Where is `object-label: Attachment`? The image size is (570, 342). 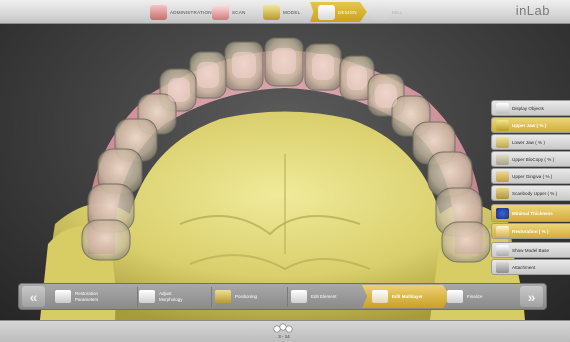
object-label: Attachment is located at coordinates (524, 267).